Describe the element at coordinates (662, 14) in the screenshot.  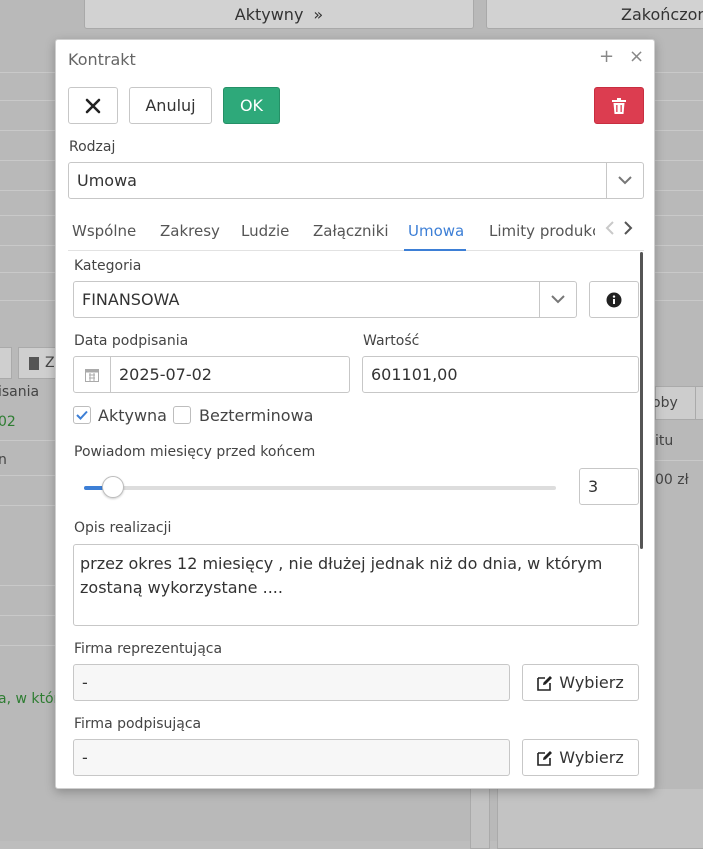
I see `bg-ended-label: Zakończon` at that location.